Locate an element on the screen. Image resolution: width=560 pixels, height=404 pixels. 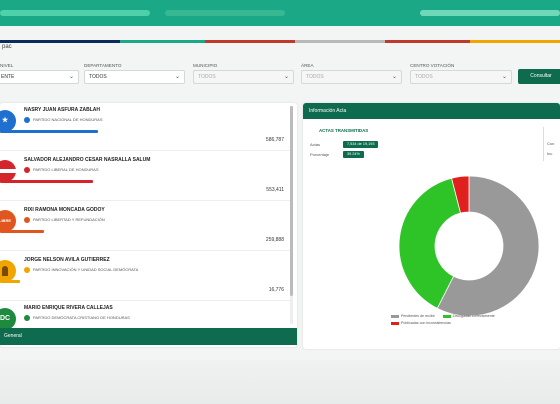
legend-label: Pendientes de recibir is located at coordinates (418, 316).